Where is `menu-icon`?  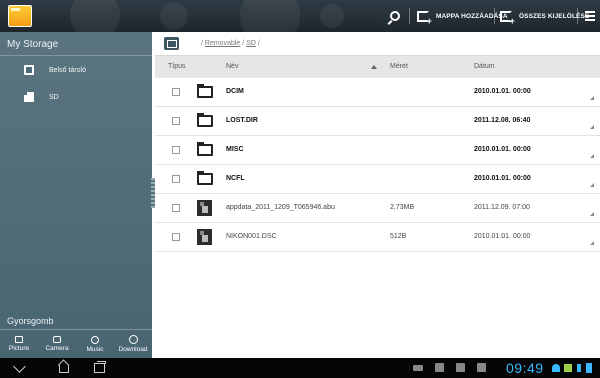
menu-icon is located at coordinates (590, 16).